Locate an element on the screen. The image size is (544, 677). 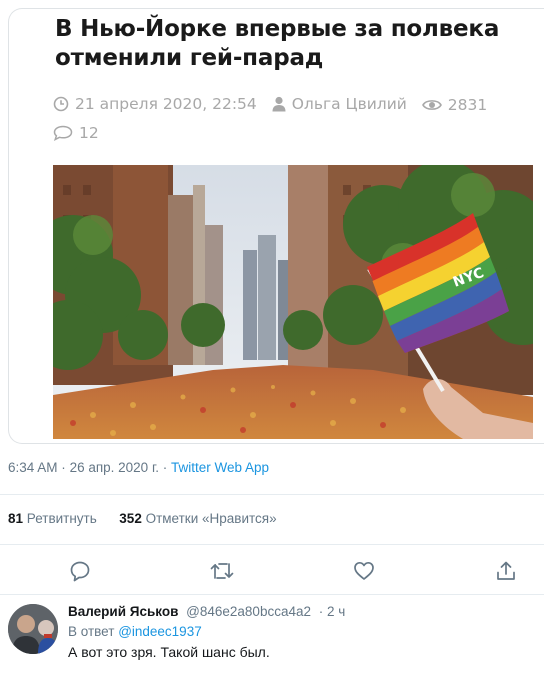
avatar-image is located at coordinates (33, 629).